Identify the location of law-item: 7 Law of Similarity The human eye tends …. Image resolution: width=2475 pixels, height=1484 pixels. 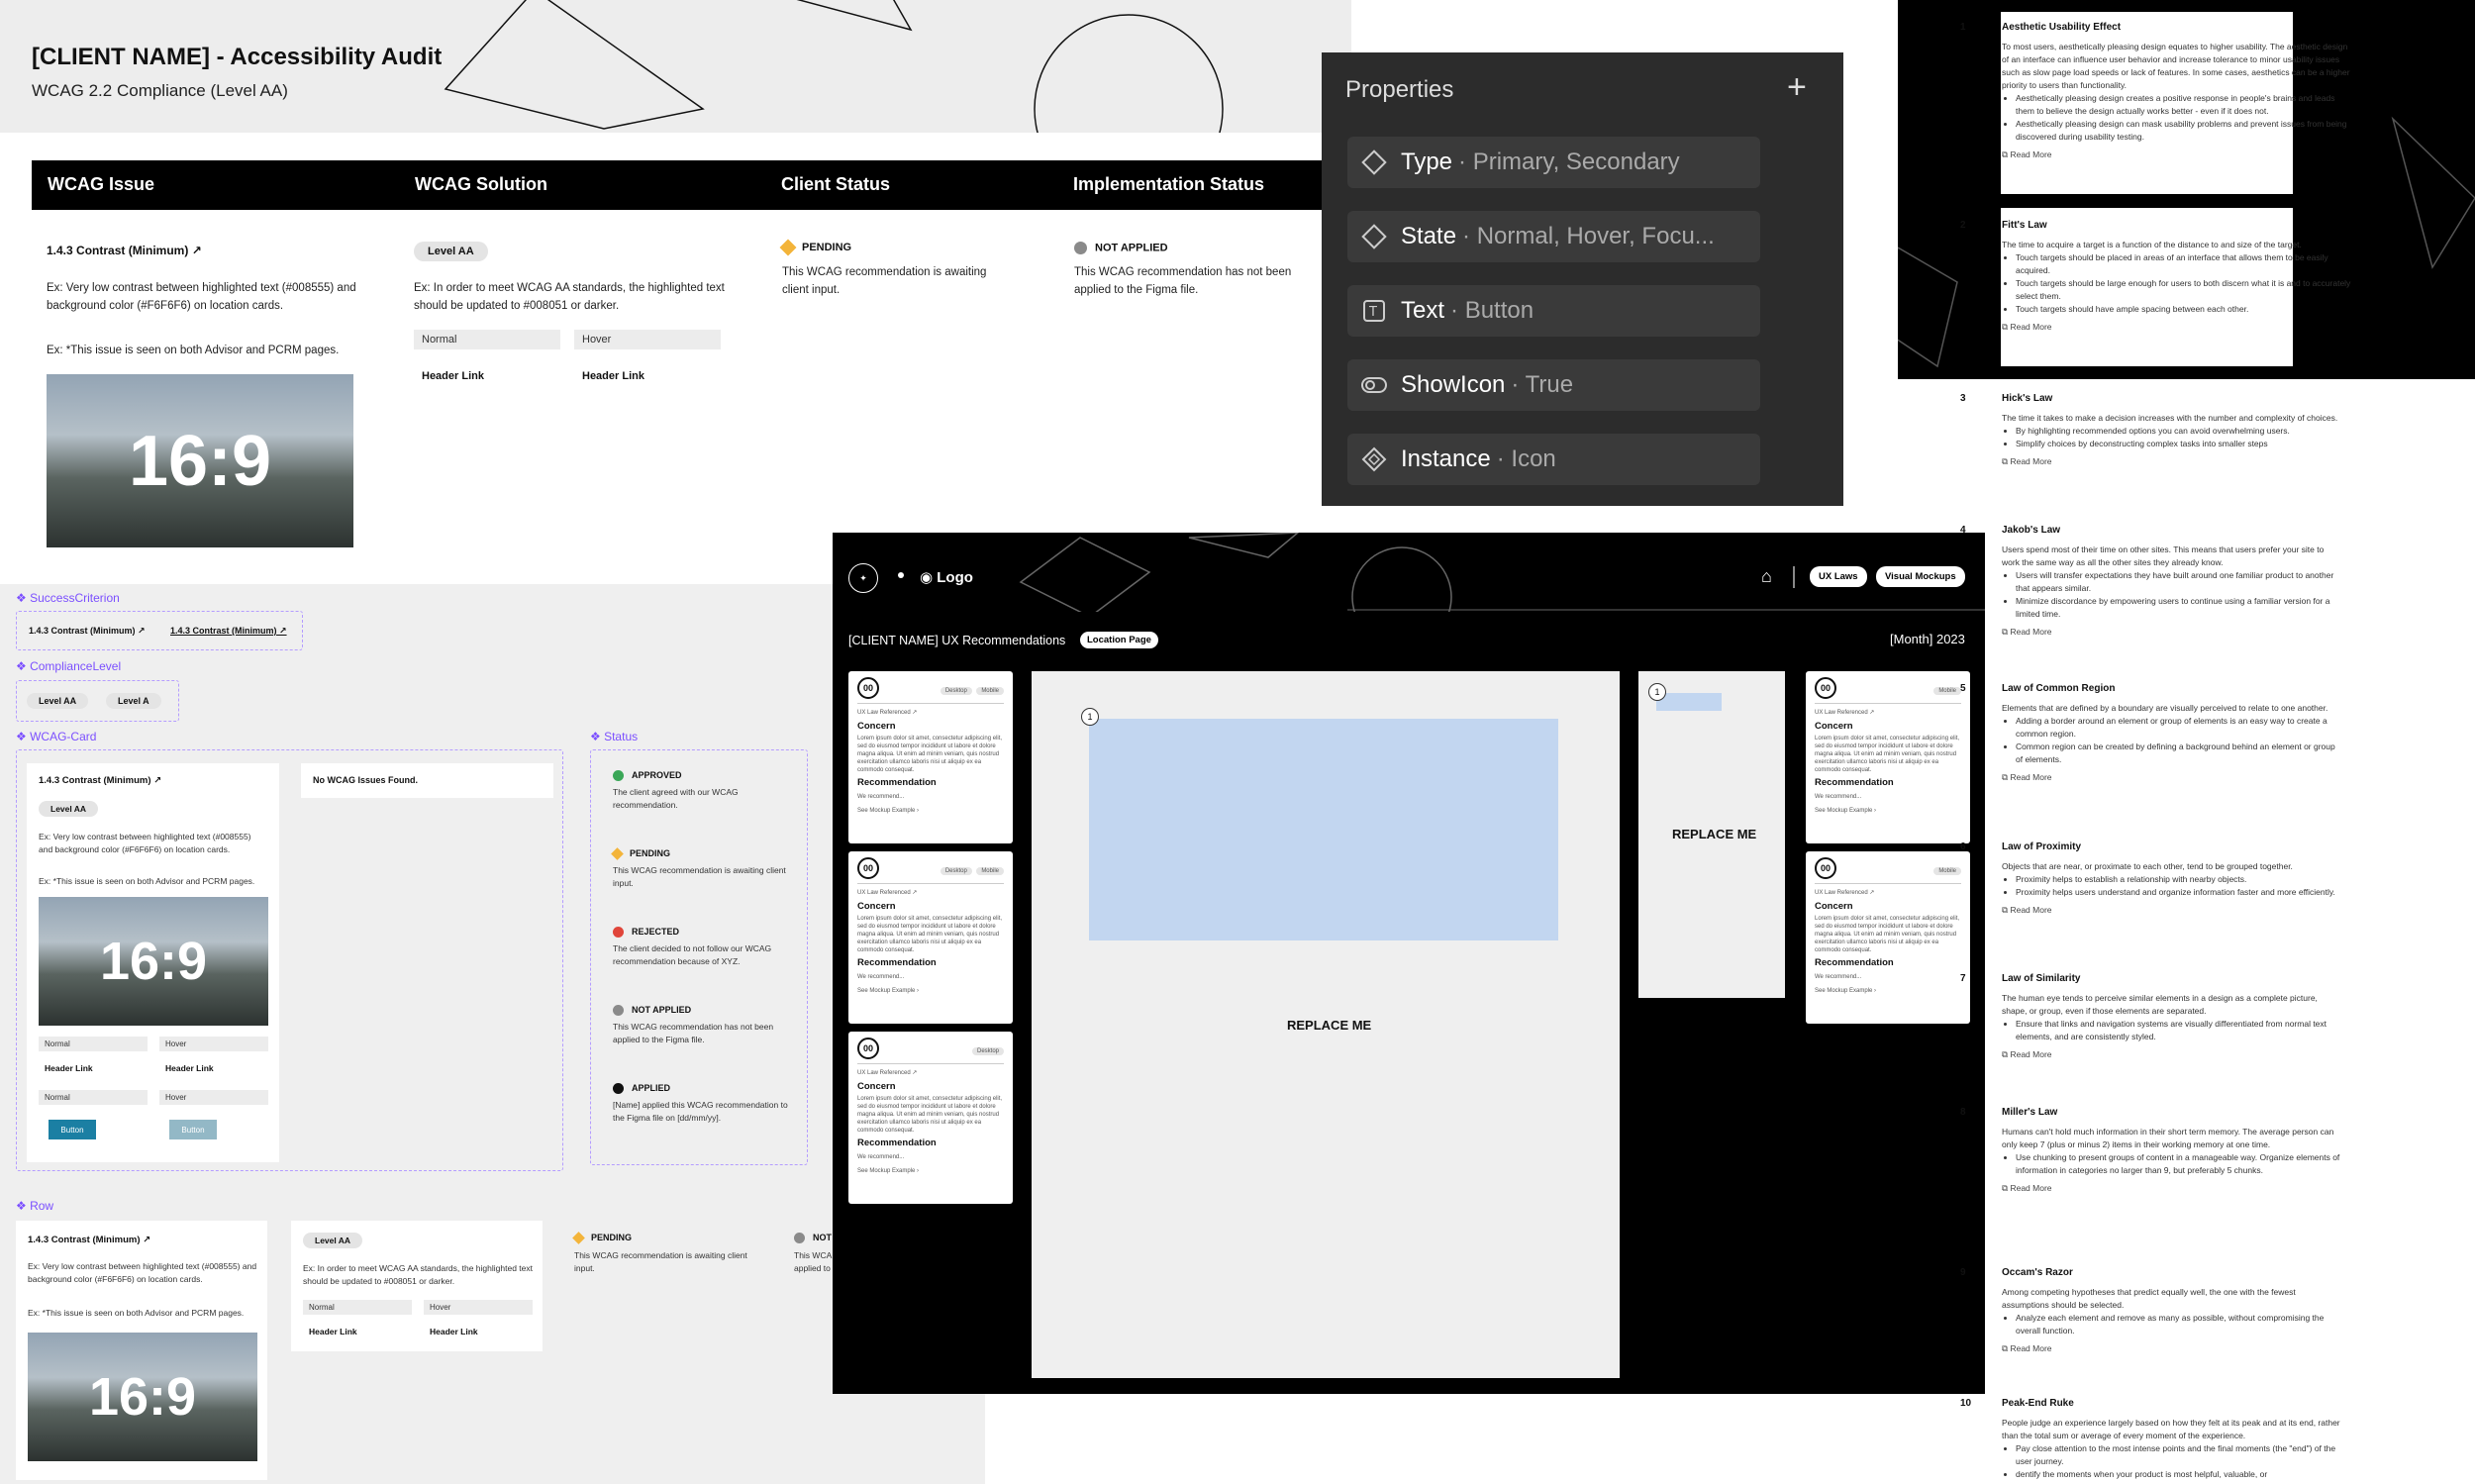
(2151, 1016).